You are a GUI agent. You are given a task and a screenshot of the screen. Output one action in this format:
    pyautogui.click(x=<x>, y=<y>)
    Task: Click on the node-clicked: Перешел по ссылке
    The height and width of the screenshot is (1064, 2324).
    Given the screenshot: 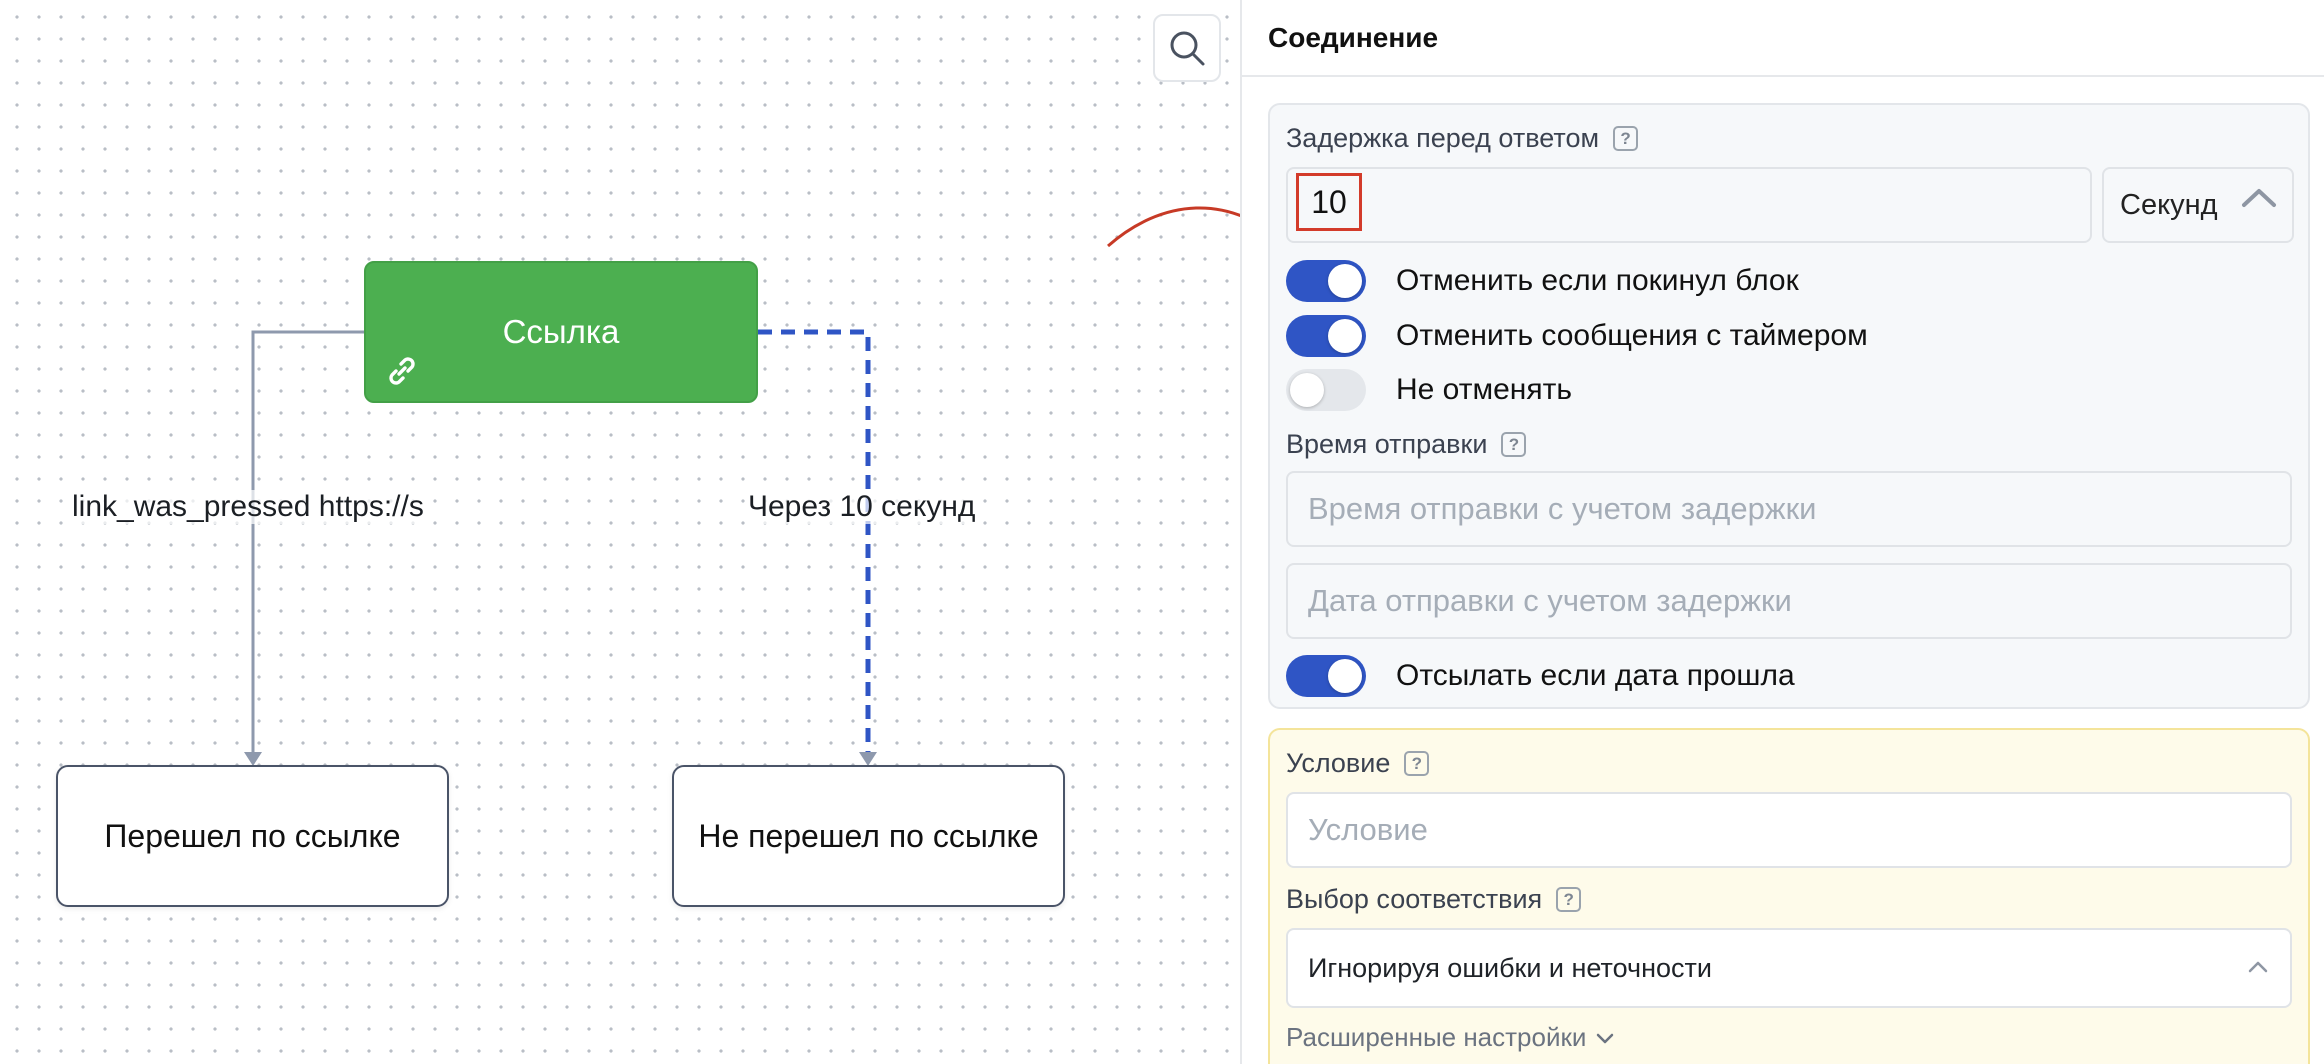 What is the action you would take?
    pyautogui.click(x=252, y=836)
    